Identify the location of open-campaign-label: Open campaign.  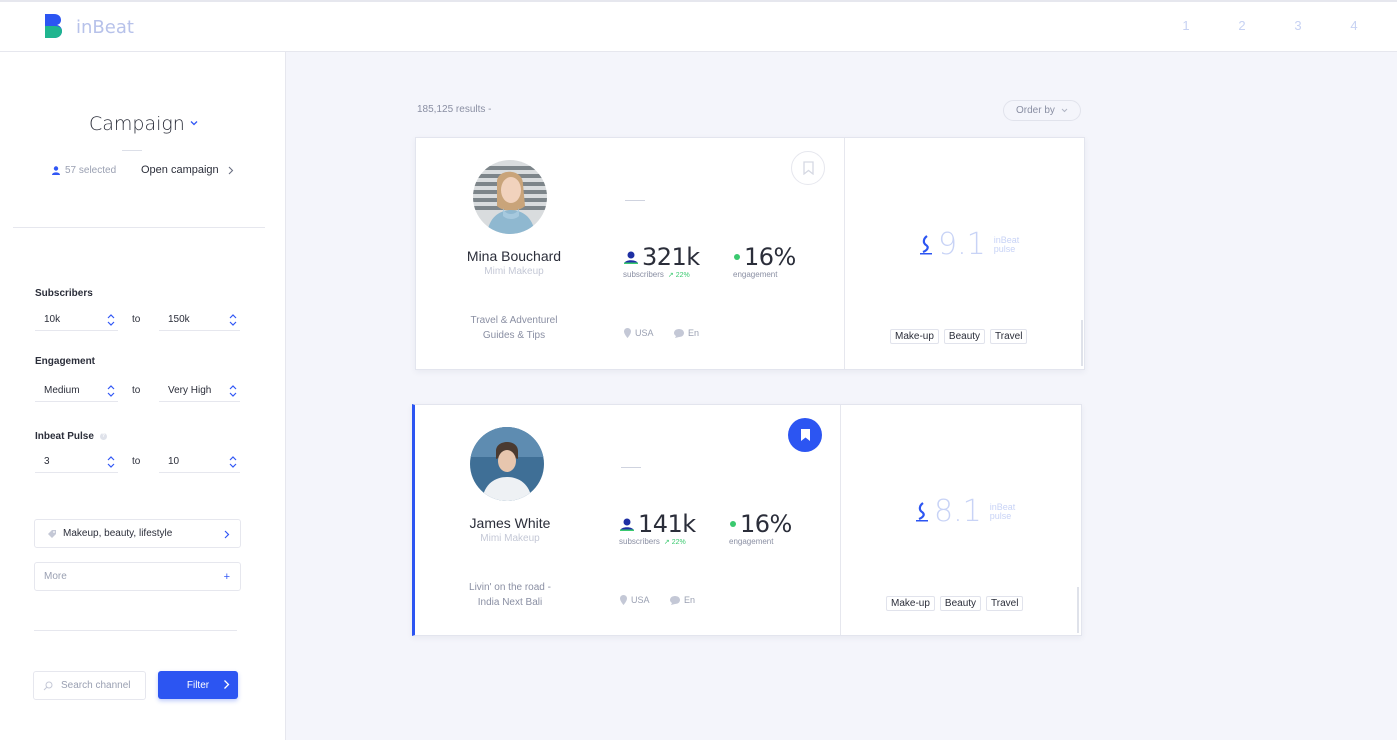
(180, 170).